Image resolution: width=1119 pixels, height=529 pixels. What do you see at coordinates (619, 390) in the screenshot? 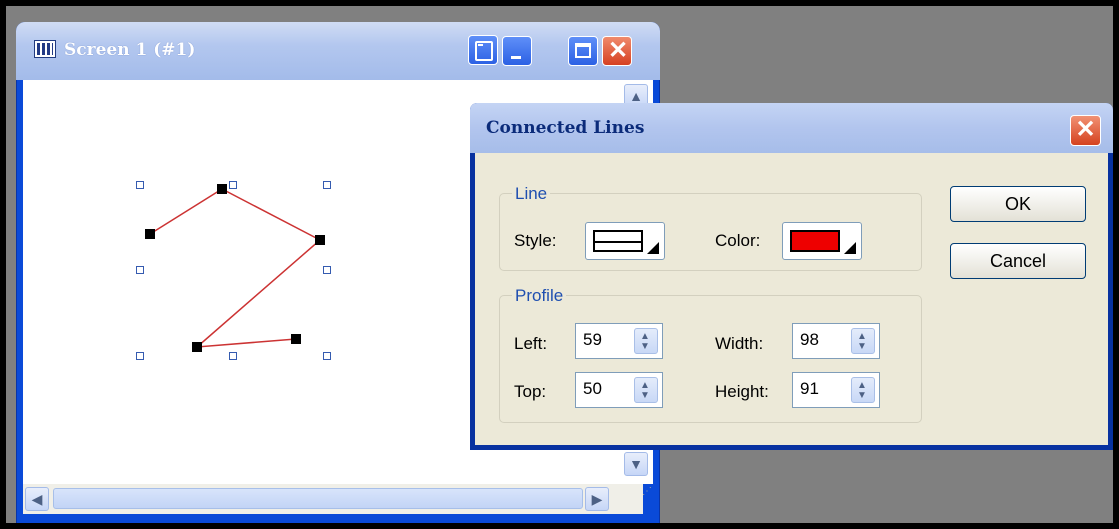
I see `top-spinbox: 50 ▲ ▼` at bounding box center [619, 390].